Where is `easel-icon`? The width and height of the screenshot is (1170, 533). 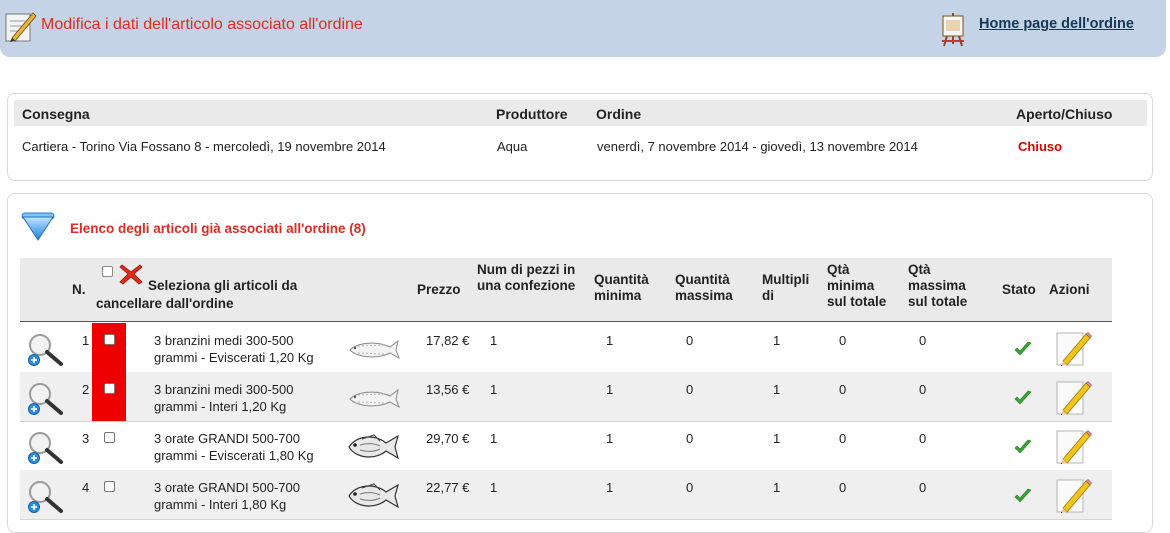
easel-icon is located at coordinates (953, 30).